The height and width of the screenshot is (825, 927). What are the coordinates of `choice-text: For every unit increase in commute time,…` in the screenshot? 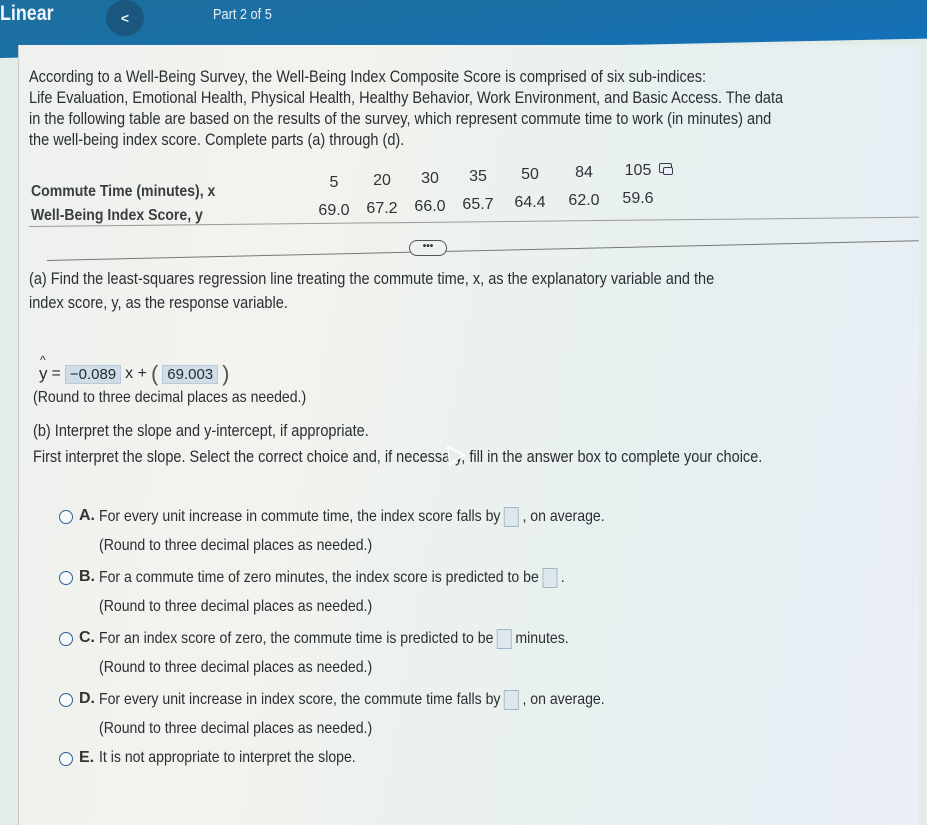 It's located at (300, 516).